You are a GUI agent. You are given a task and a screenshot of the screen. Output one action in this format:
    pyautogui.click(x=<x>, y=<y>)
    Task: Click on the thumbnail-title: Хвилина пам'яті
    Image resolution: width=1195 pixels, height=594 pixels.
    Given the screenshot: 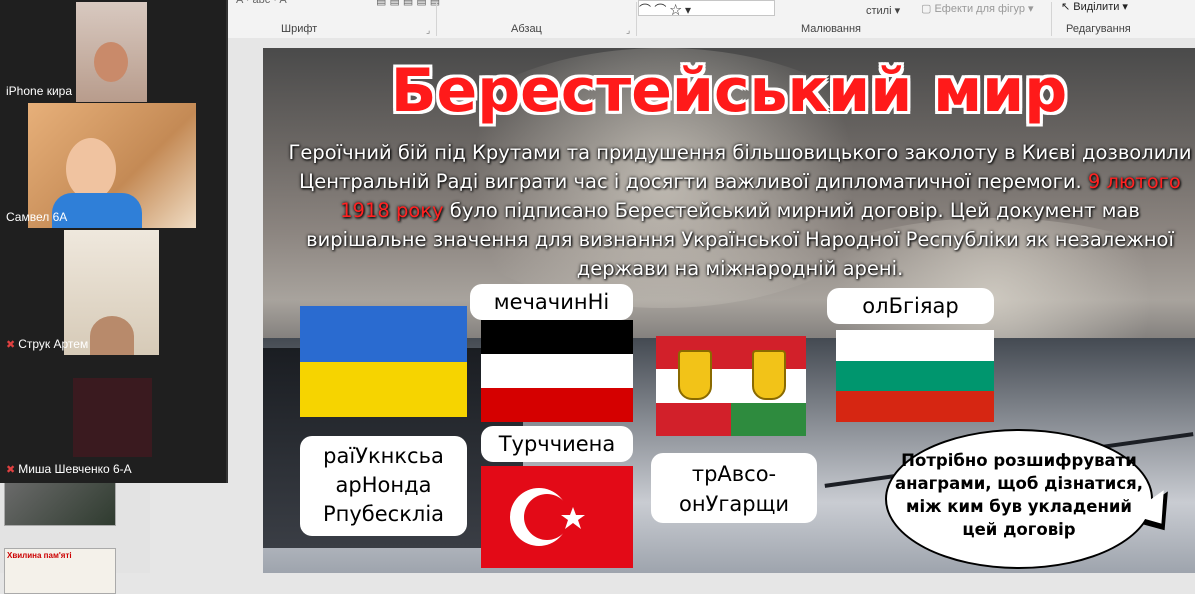 What is the action you would take?
    pyautogui.click(x=39, y=555)
    